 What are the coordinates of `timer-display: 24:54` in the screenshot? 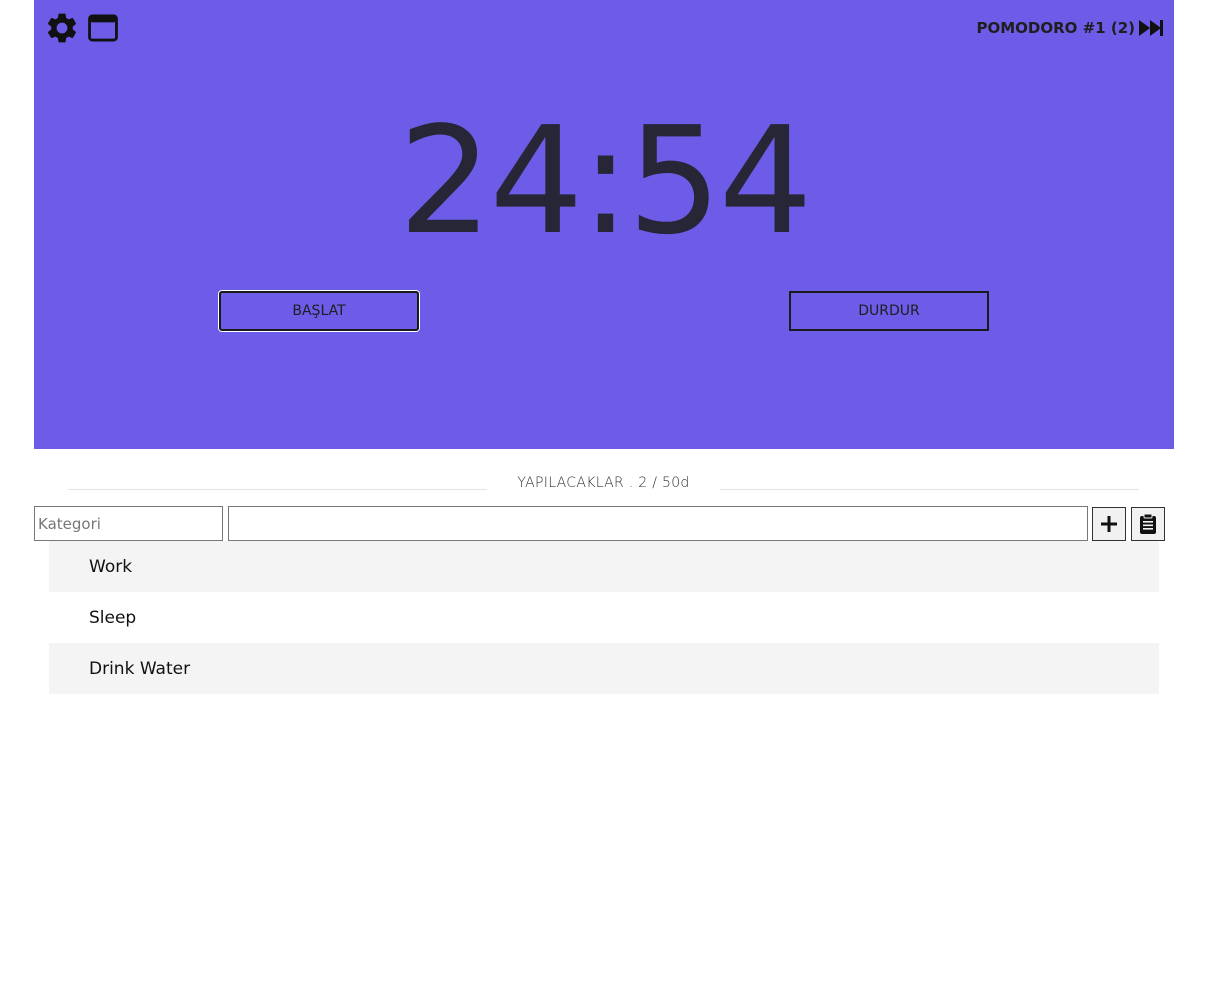 It's located at (605, 181).